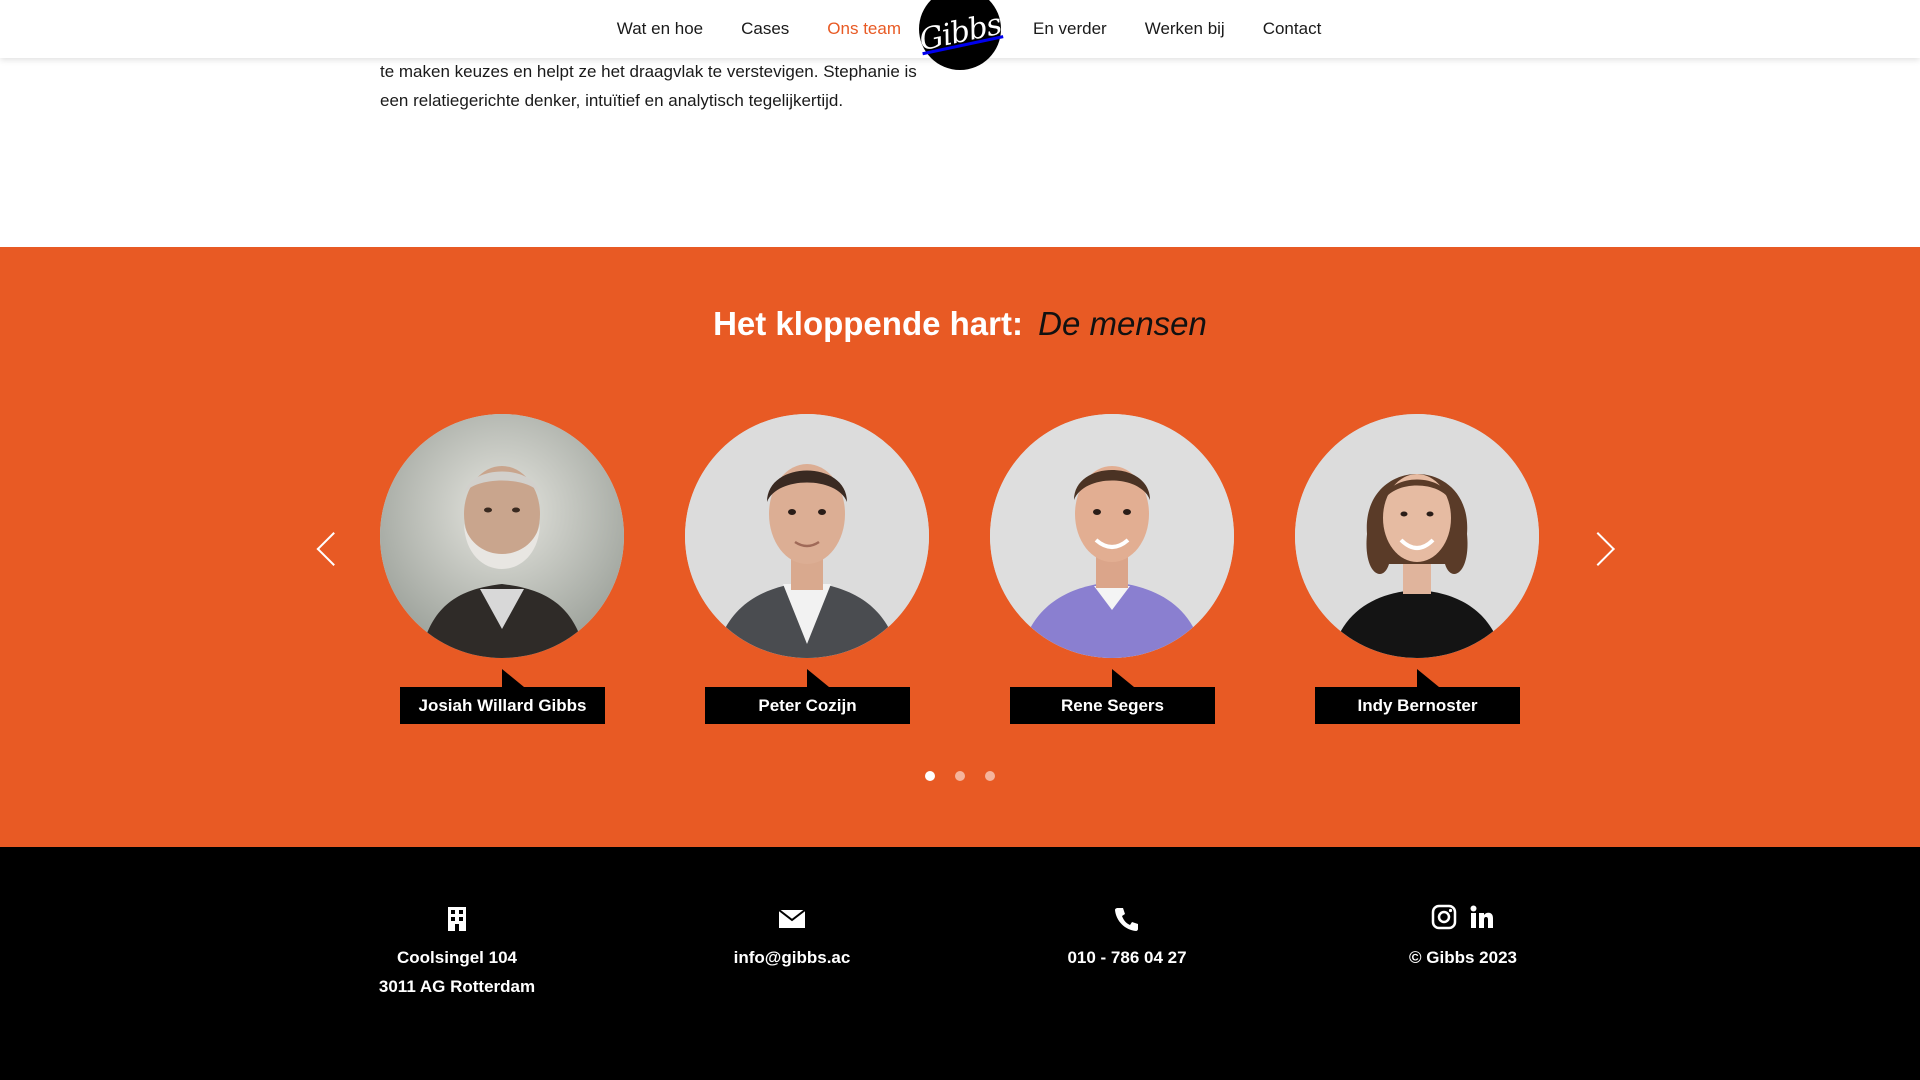 The height and width of the screenshot is (1080, 1920). I want to click on carousel-dots, so click(960, 776).